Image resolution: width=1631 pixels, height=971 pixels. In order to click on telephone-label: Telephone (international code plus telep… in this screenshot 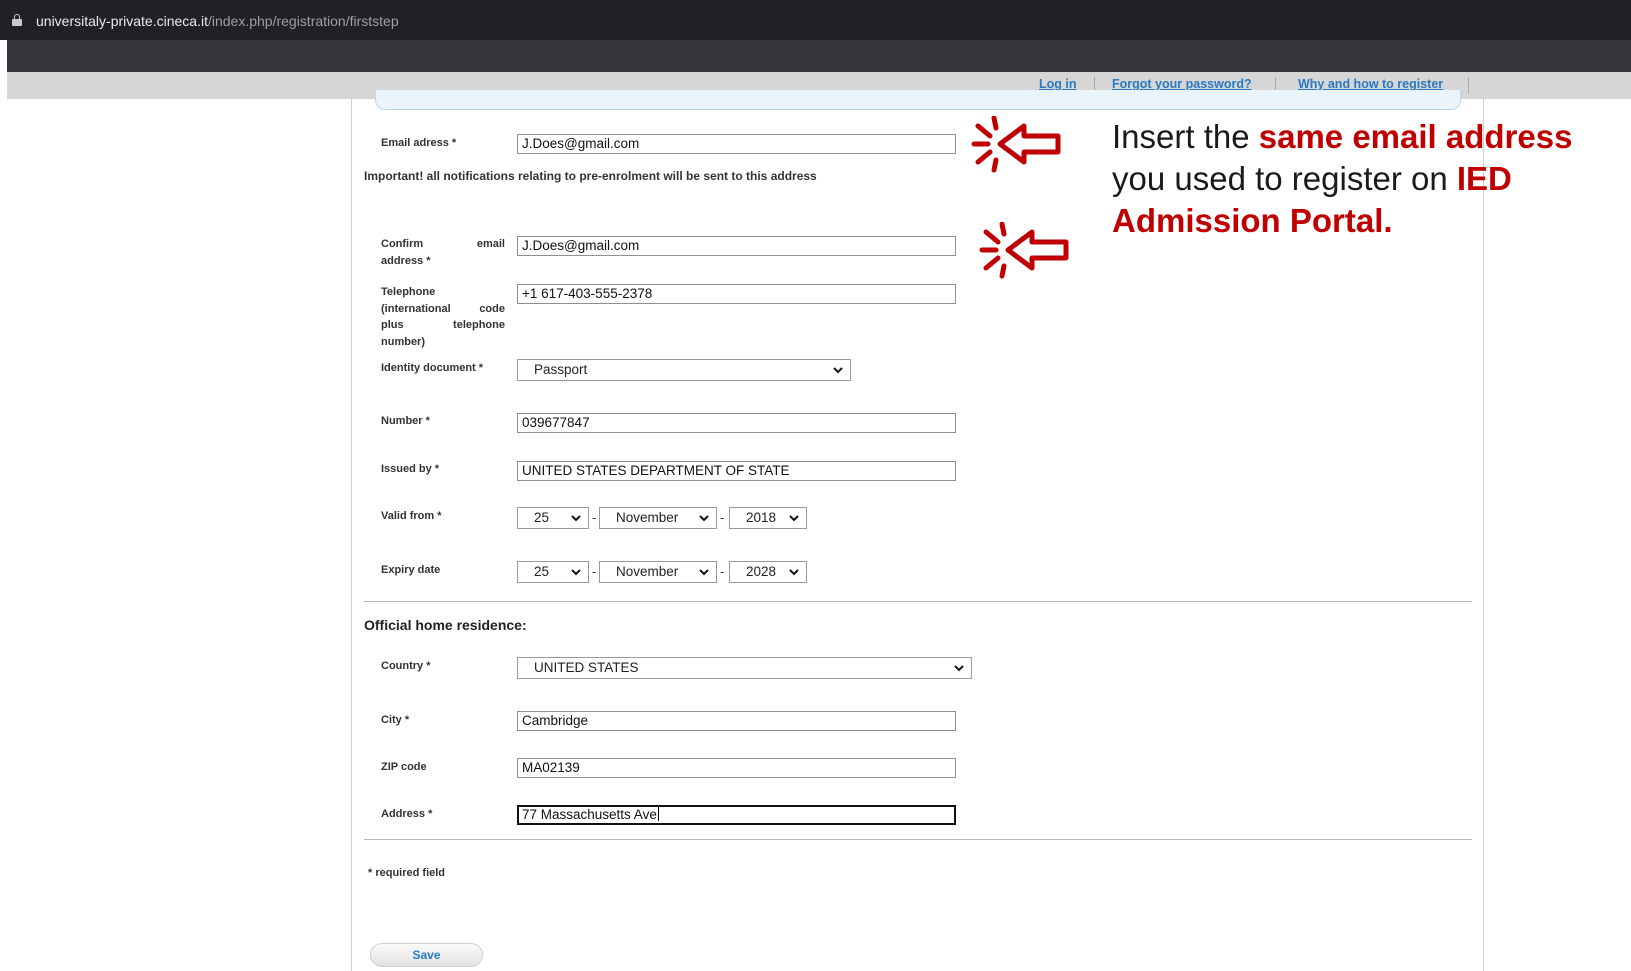, I will do `click(443, 317)`.